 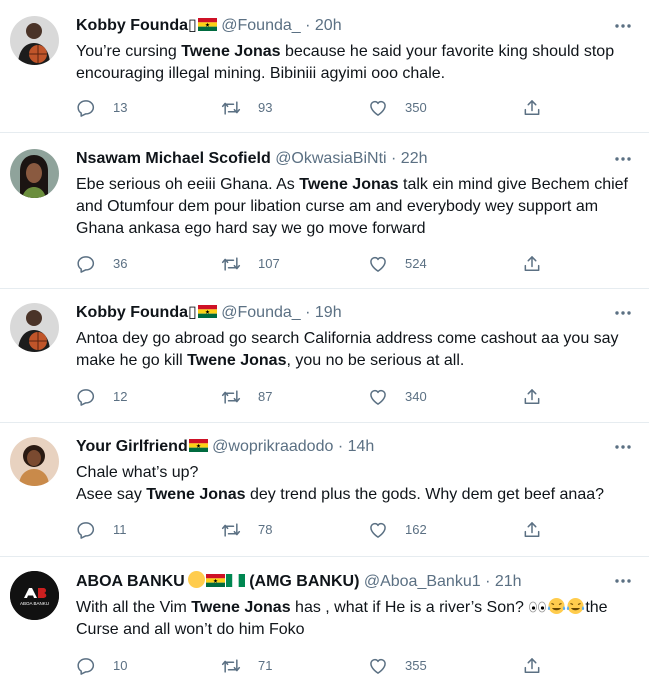 I want to click on text-part: Ebe serious oh eeiii Ghana. As, so click(x=188, y=184).